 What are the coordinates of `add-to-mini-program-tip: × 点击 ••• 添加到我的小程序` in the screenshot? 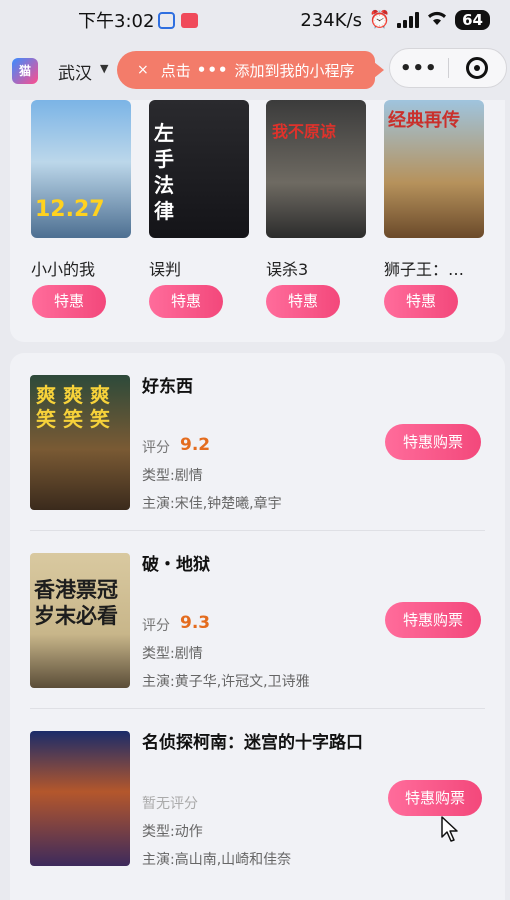 It's located at (250, 70).